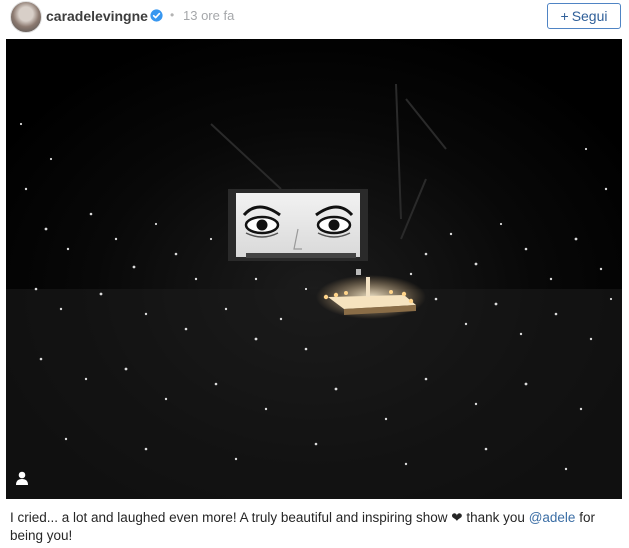 Image resolution: width=629 pixels, height=548 pixels. What do you see at coordinates (589, 16) in the screenshot?
I see `follow-label: Segui` at bounding box center [589, 16].